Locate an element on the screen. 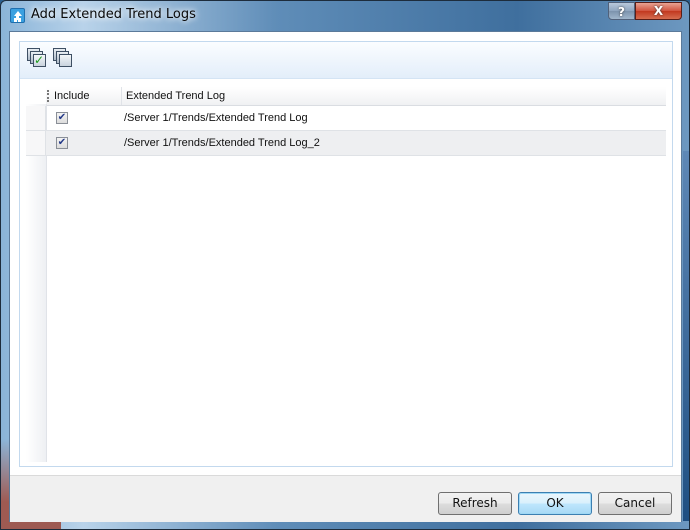 The height and width of the screenshot is (530, 690). refresh-button: Refresh is located at coordinates (475, 503).